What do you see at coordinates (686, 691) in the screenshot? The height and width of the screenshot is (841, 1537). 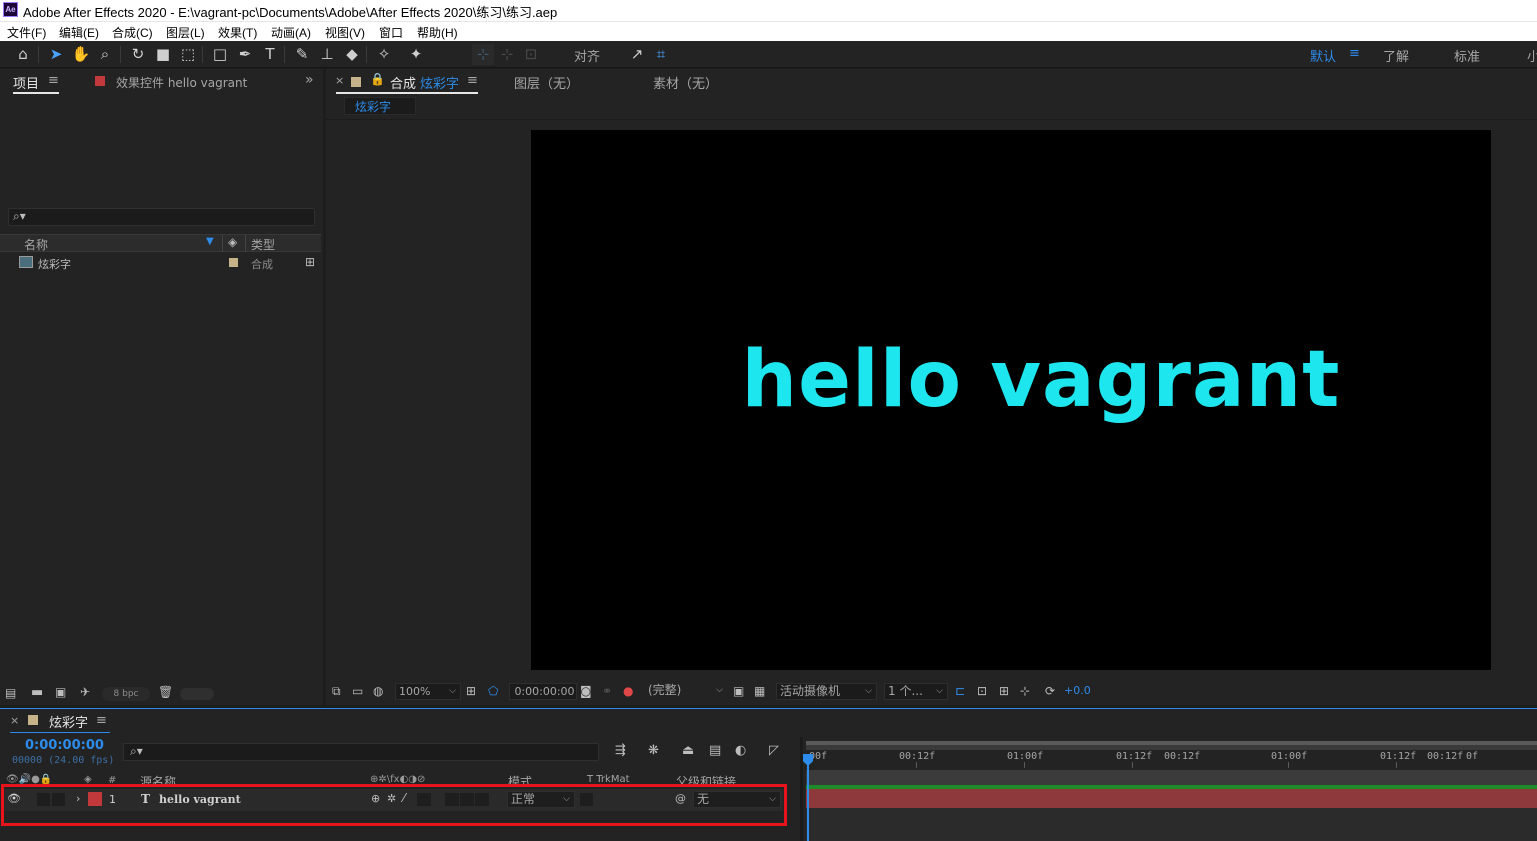 I see `resolution-dropdown: (完整) ⌵` at bounding box center [686, 691].